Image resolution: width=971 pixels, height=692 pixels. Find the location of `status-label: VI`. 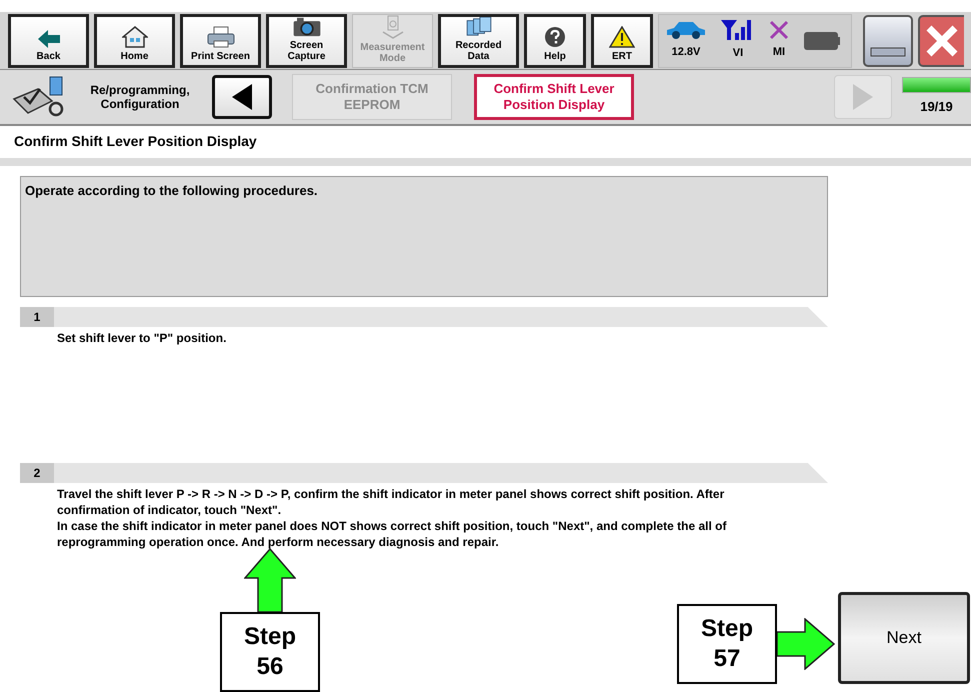

status-label: VI is located at coordinates (738, 54).